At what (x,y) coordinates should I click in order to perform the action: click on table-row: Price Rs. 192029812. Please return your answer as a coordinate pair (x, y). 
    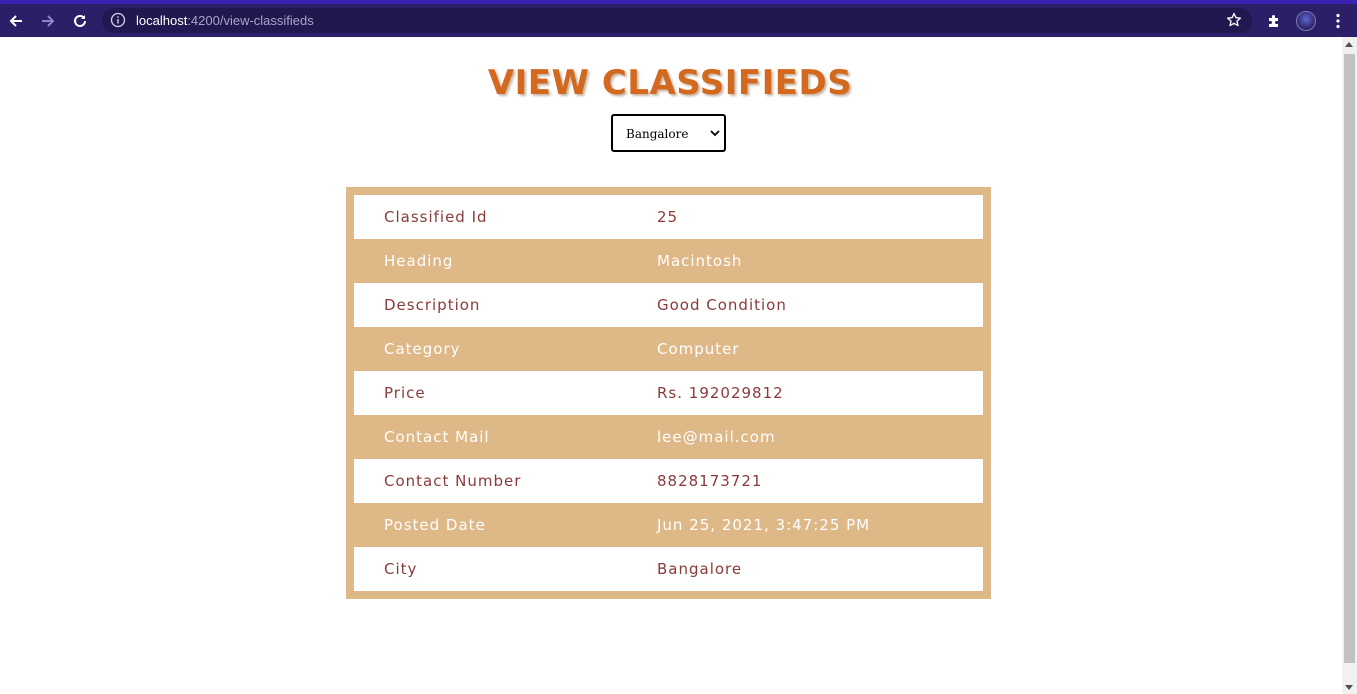
    Looking at the image, I should click on (668, 393).